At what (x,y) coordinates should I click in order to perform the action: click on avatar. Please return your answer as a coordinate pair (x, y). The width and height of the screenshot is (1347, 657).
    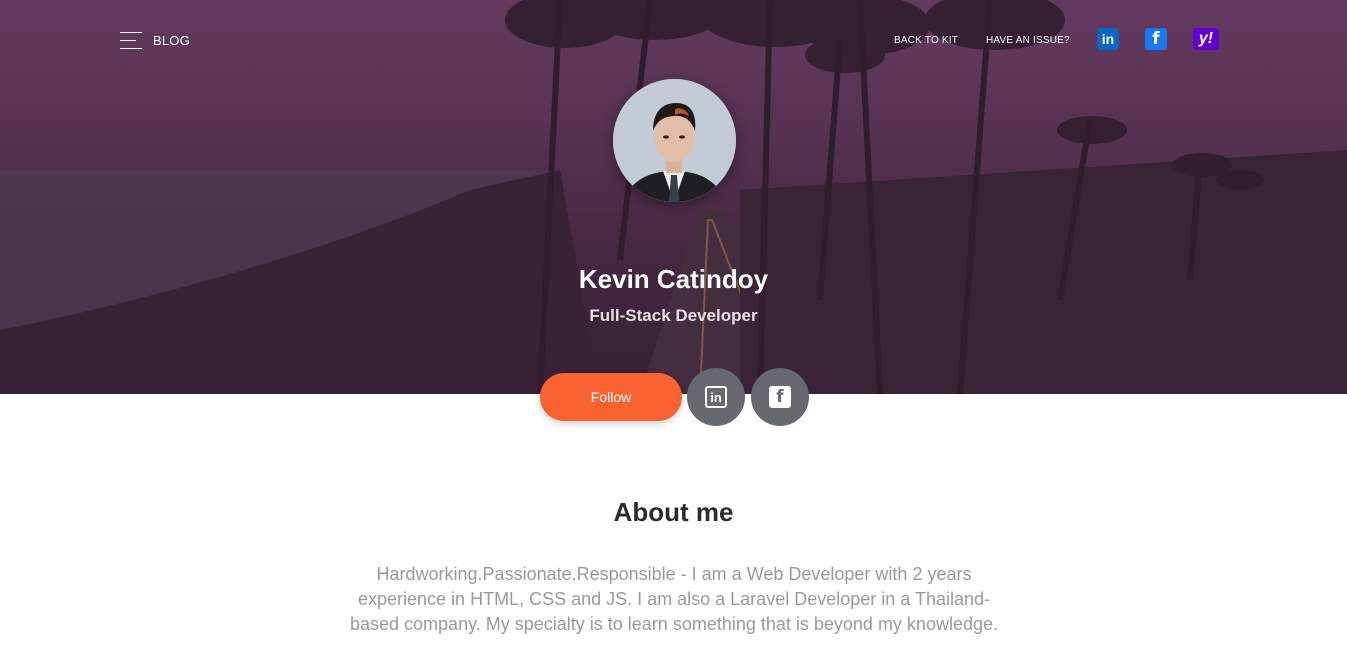
    Looking at the image, I should click on (674, 140).